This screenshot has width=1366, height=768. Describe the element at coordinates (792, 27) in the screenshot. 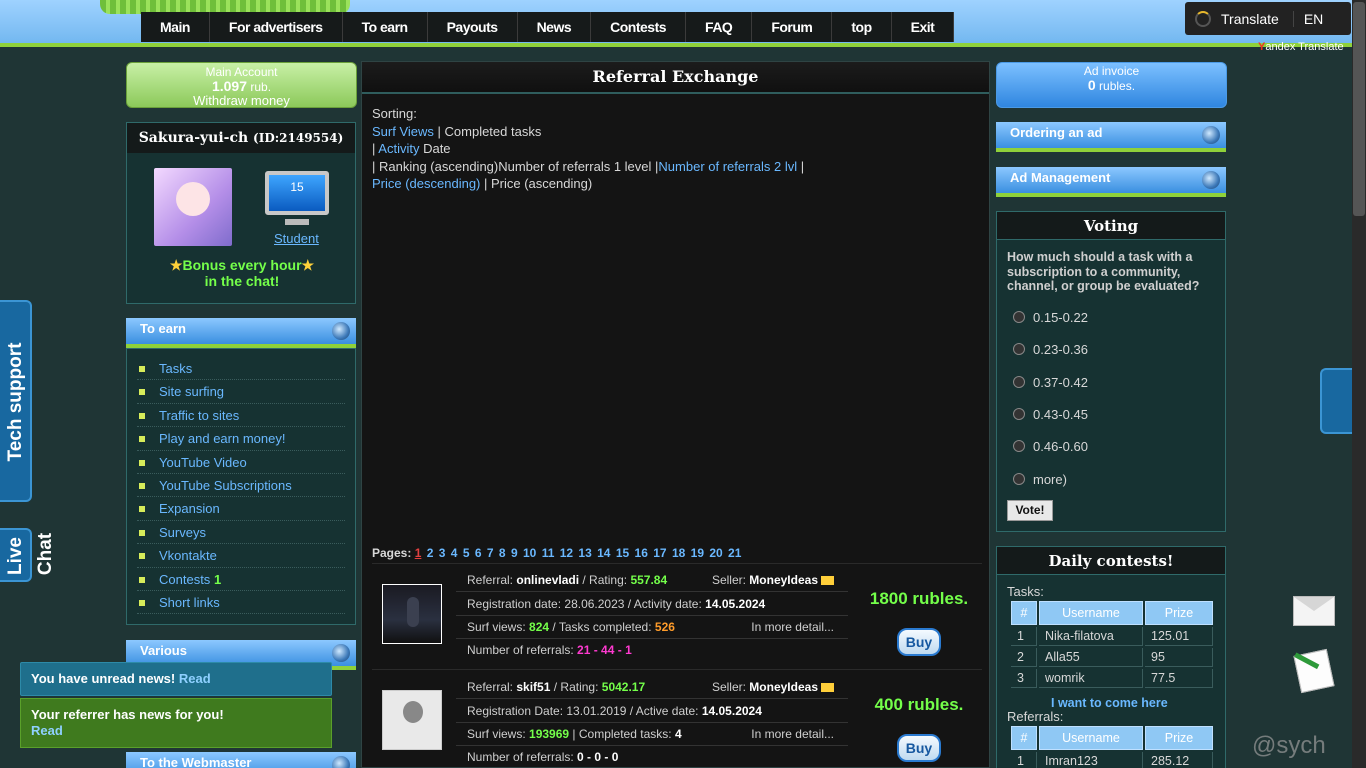

I see `nav-forum: Forum` at that location.